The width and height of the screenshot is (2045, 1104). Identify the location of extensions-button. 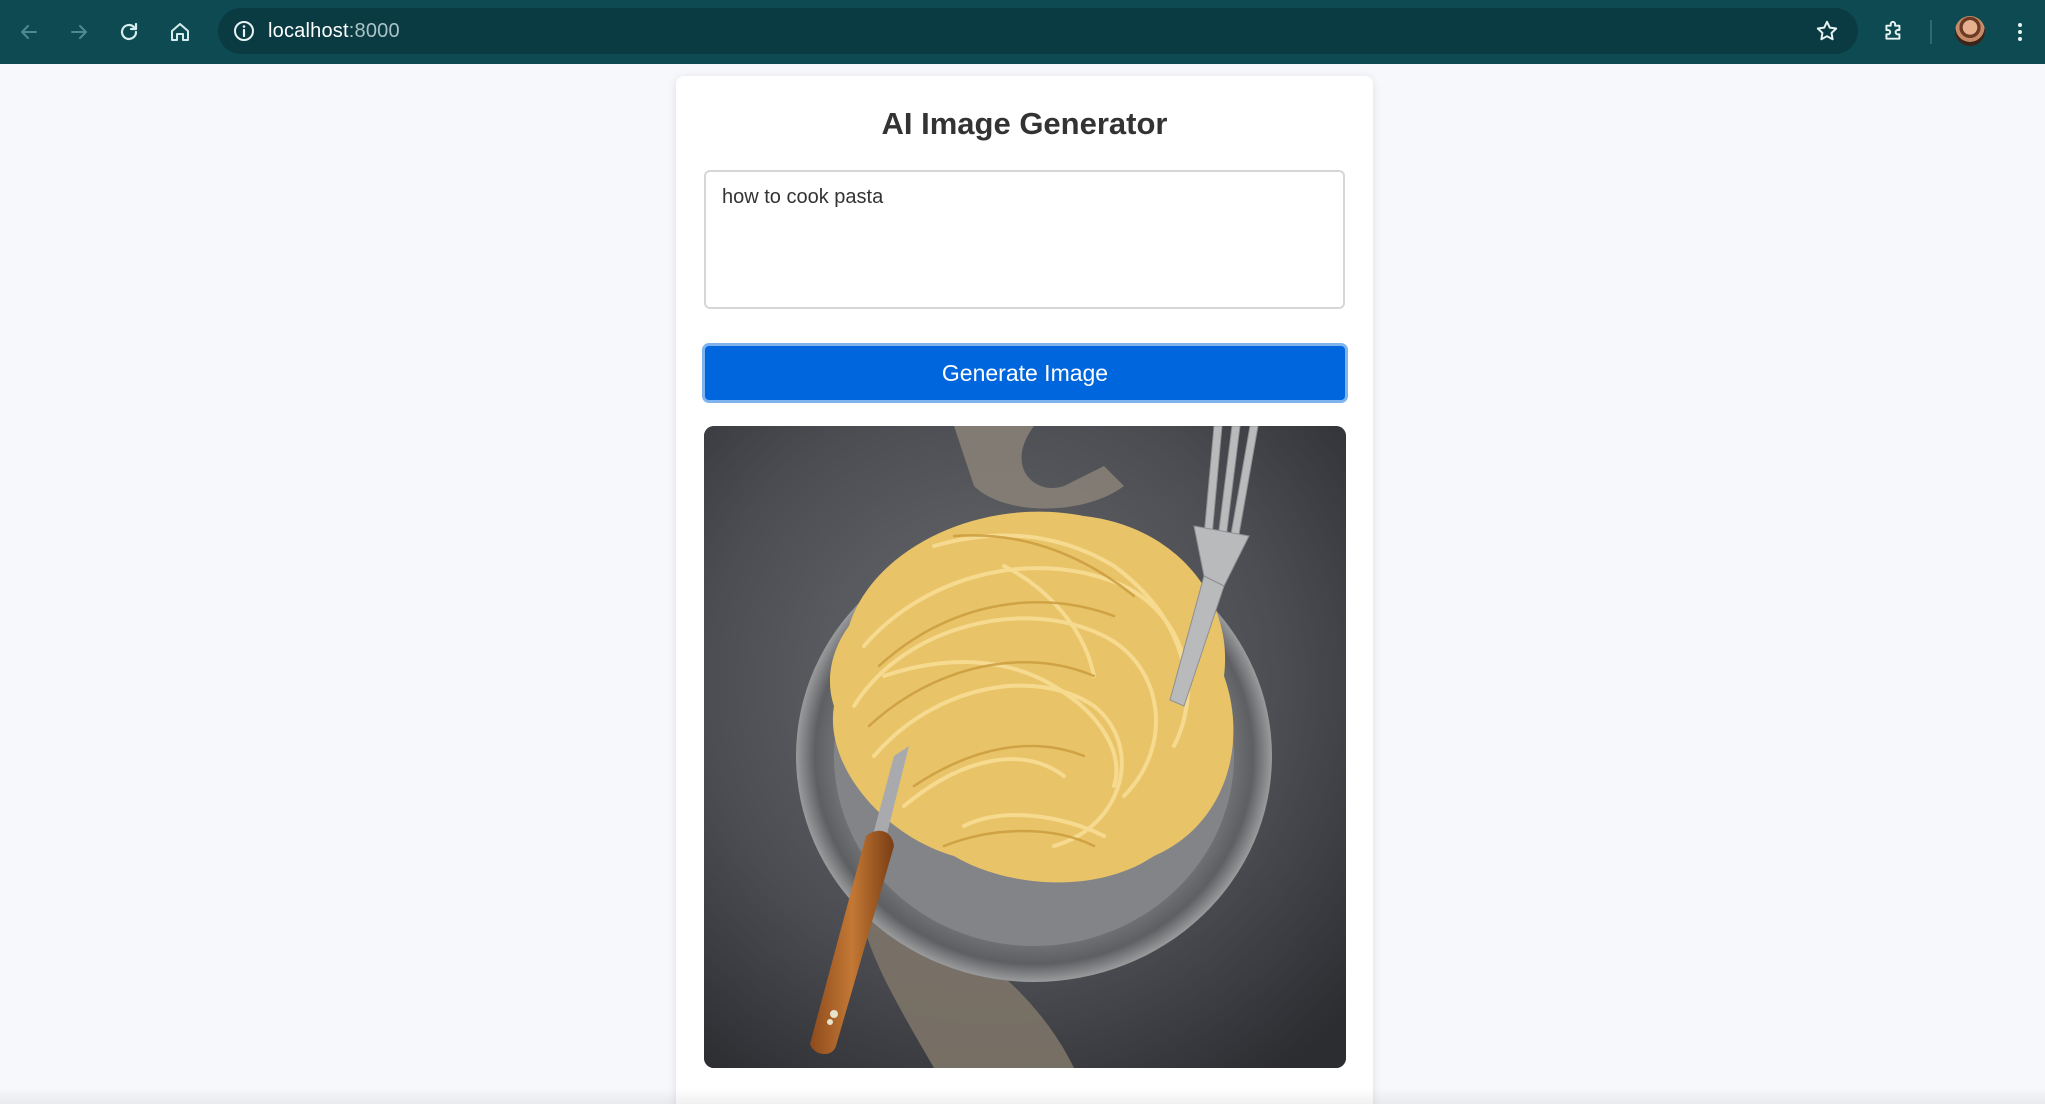
(1894, 30).